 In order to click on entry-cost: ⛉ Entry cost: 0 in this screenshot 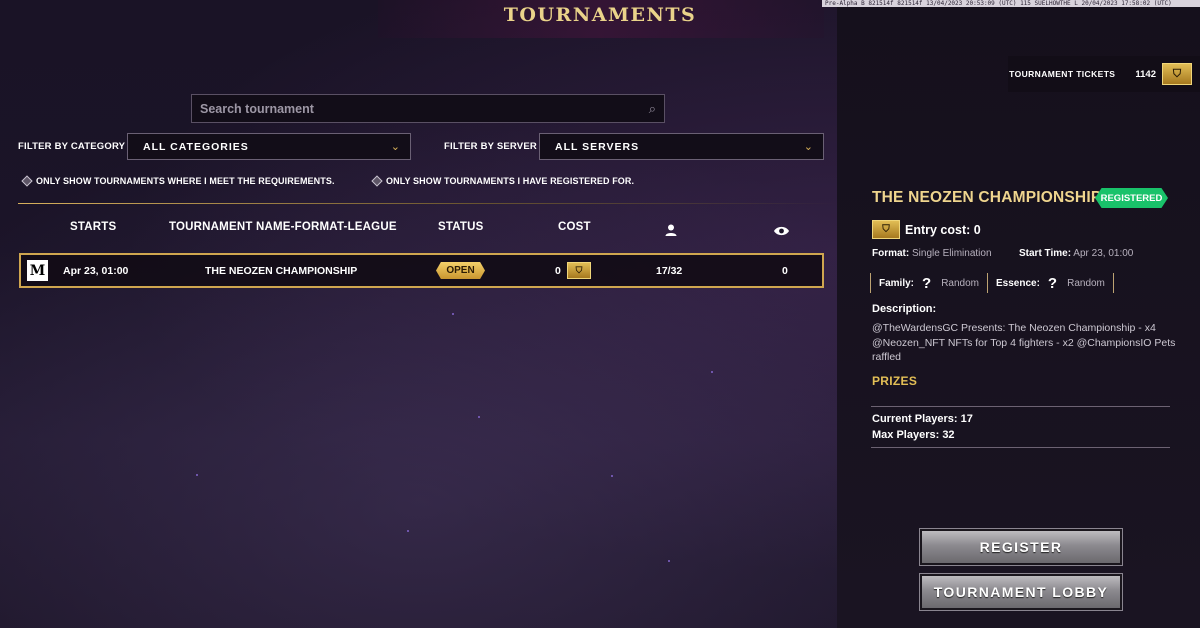, I will do `click(926, 229)`.